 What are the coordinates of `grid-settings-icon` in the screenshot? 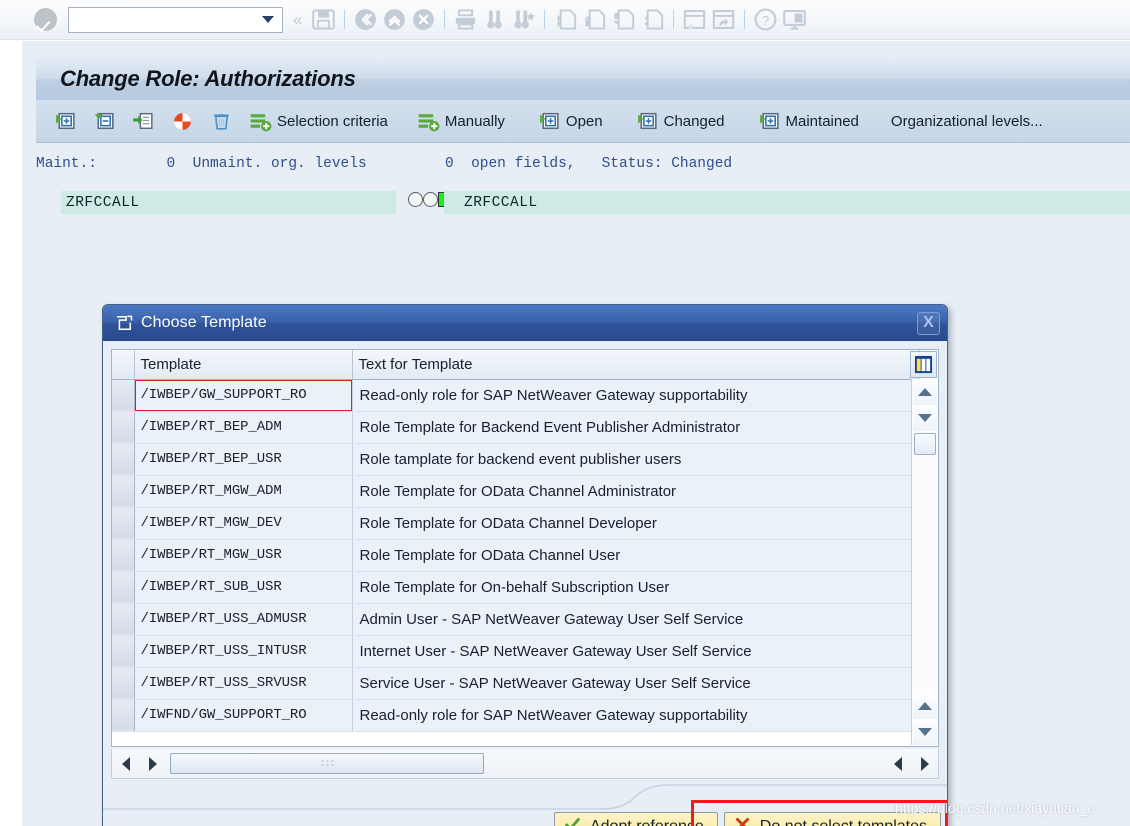 It's located at (923, 364).